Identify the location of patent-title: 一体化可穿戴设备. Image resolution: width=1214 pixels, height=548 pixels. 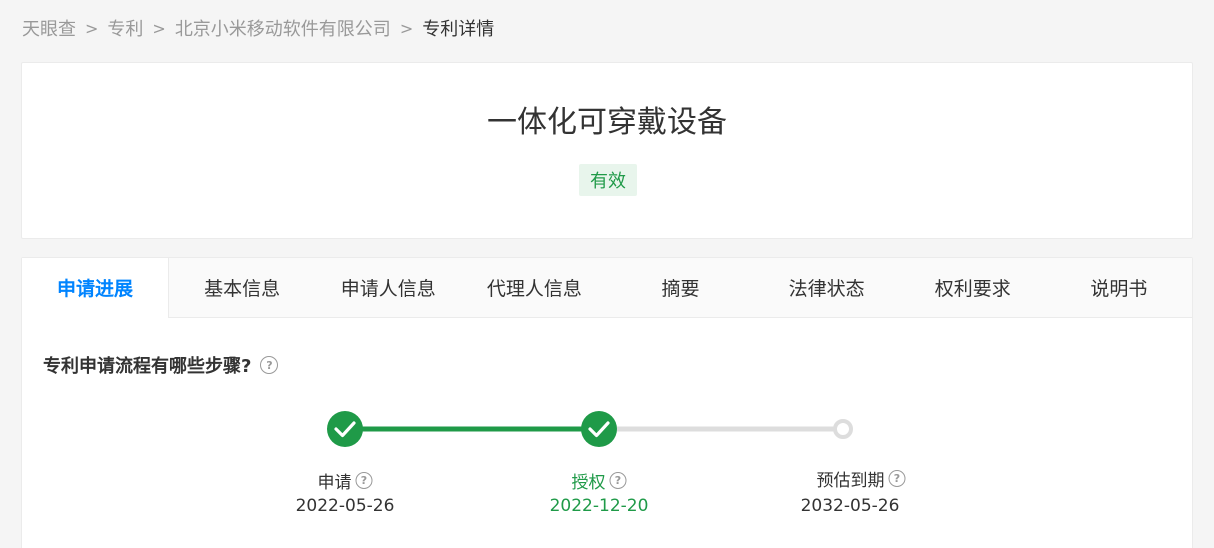
(607, 122).